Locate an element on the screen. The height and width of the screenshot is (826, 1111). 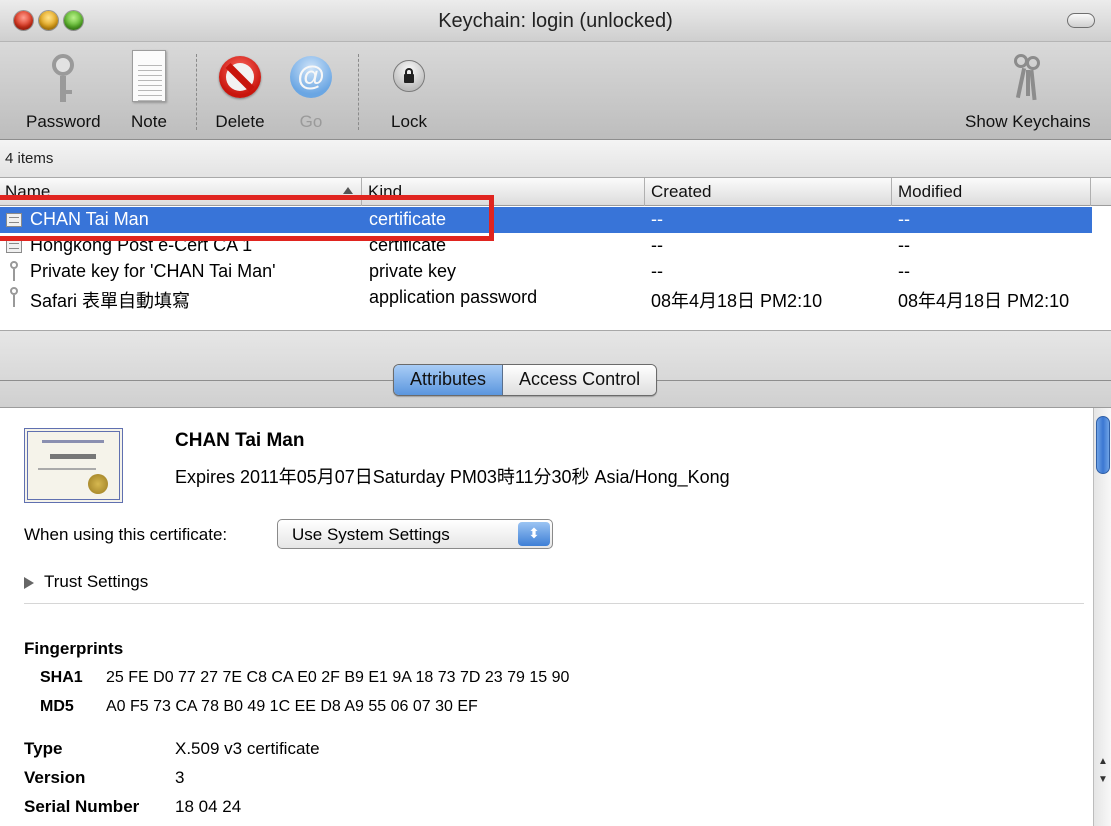
delete-icon is located at coordinates (240, 78).